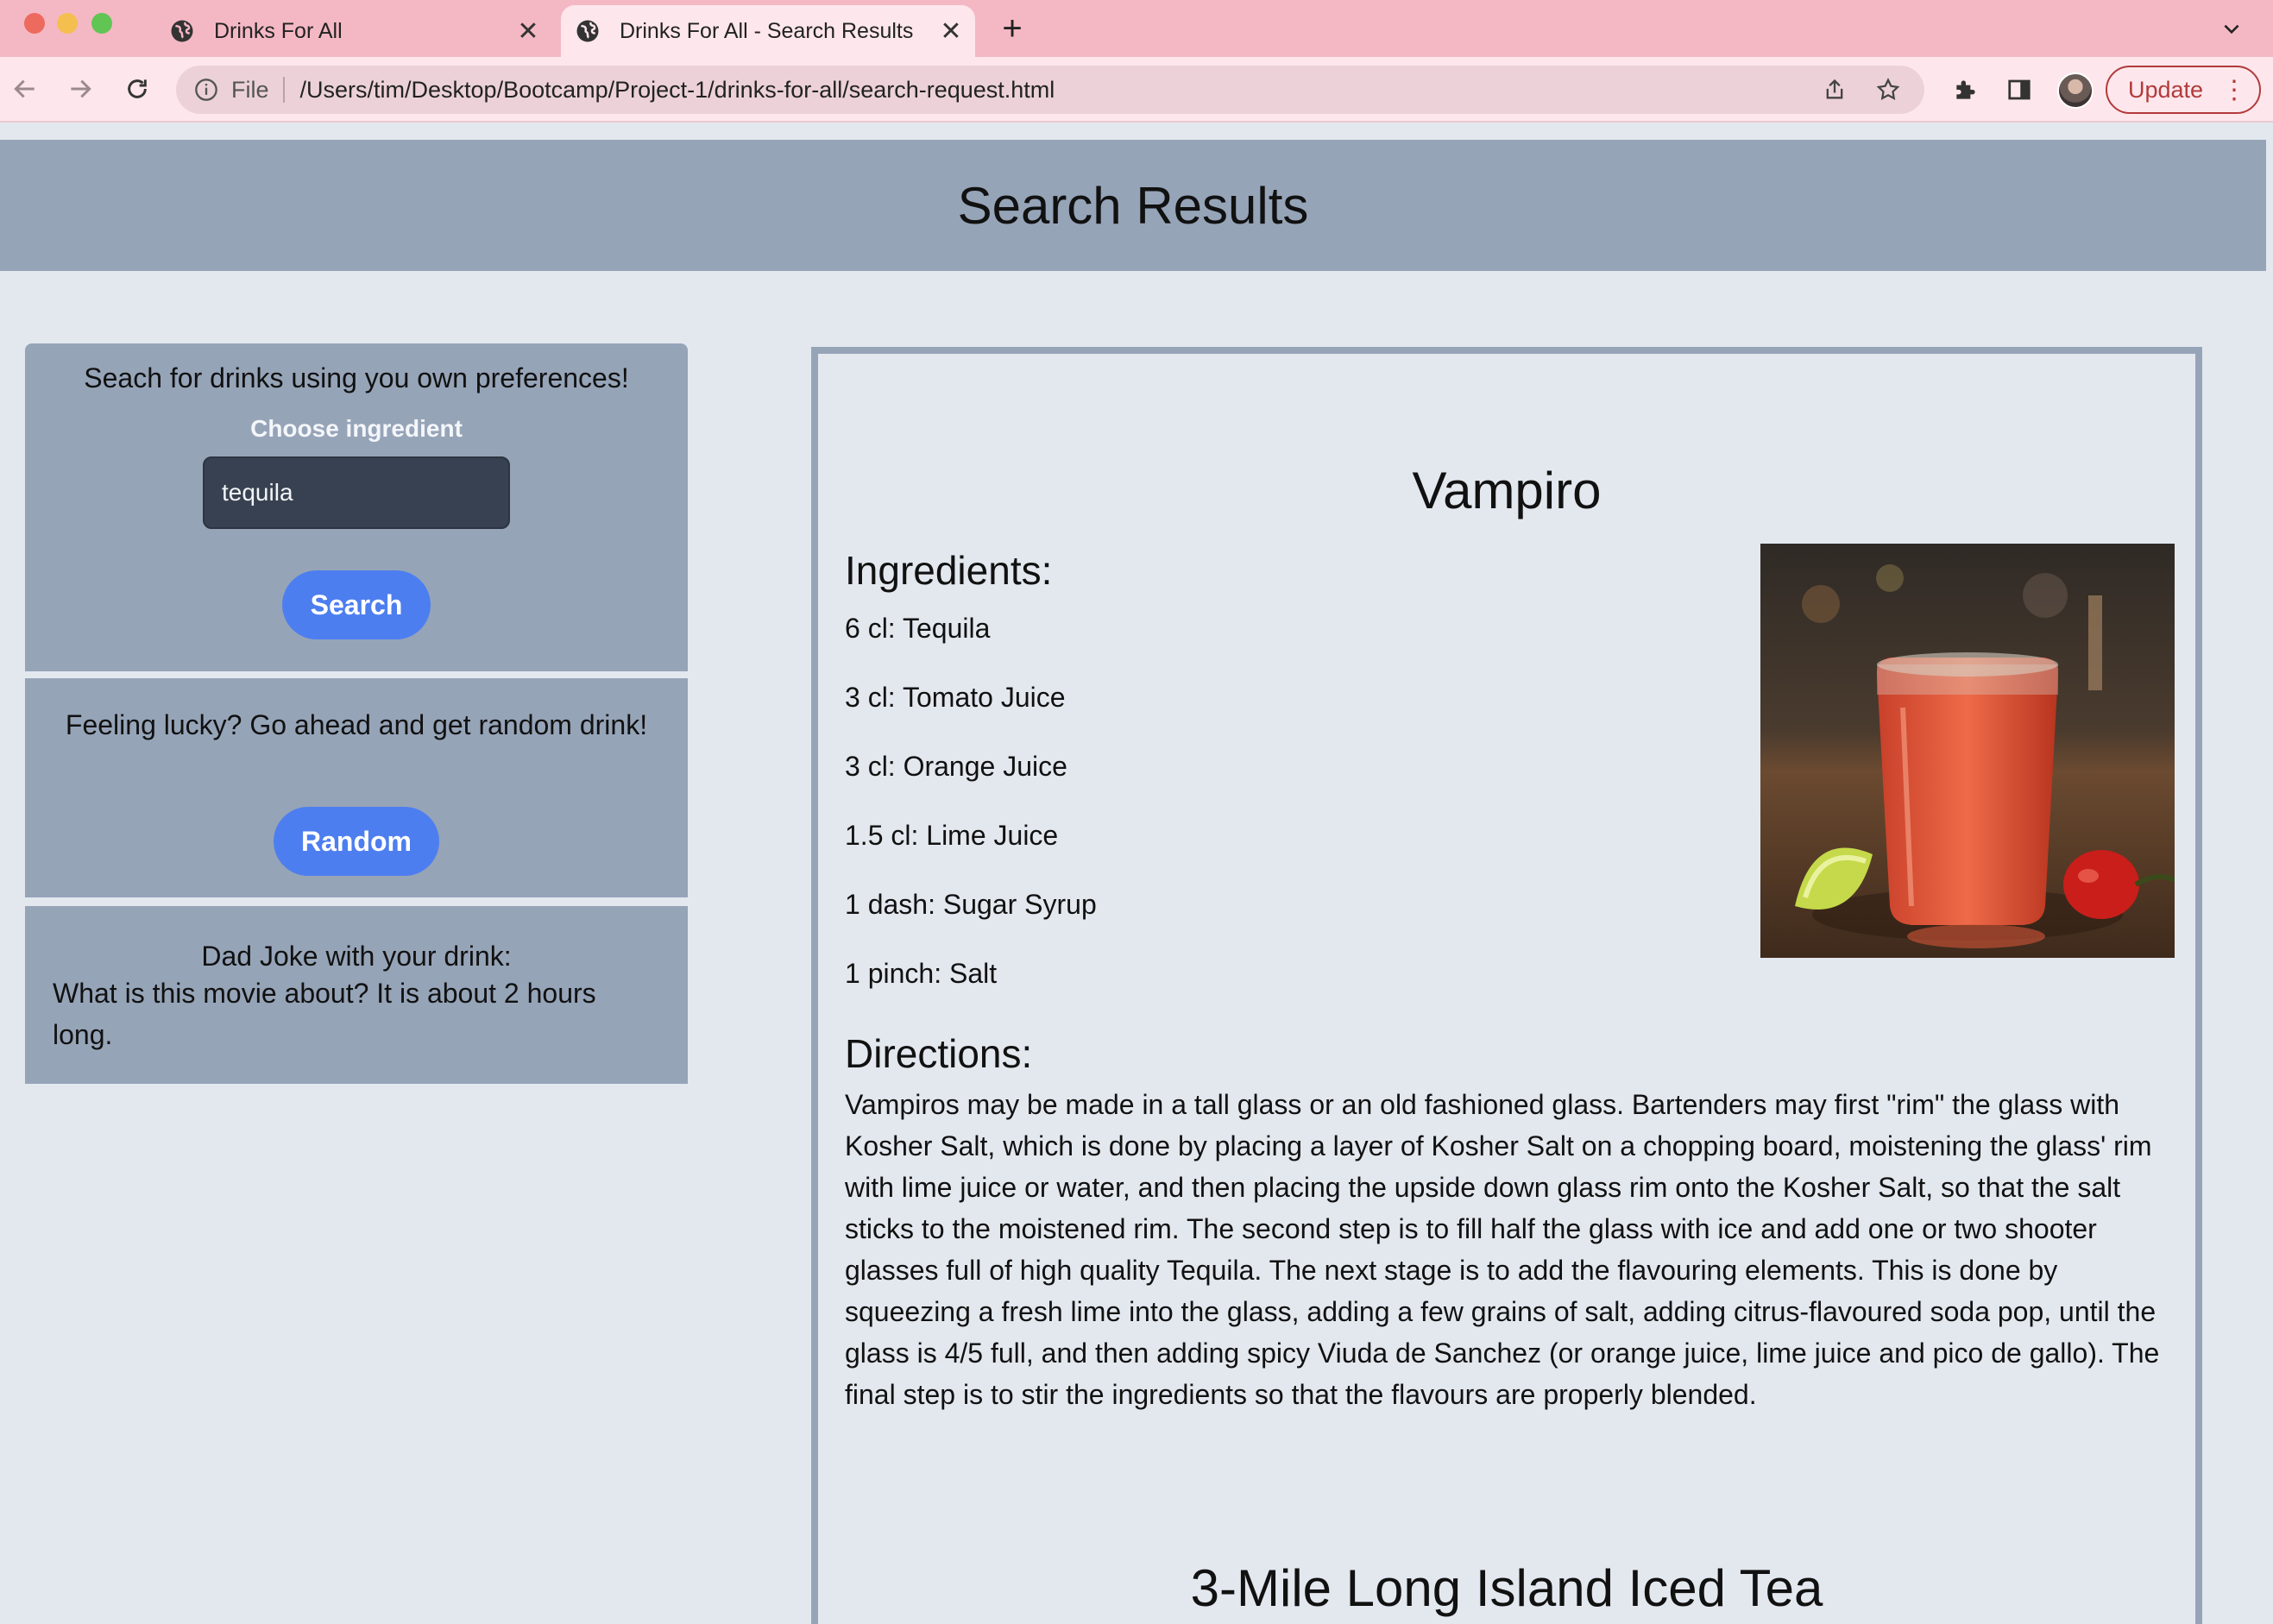 Image resolution: width=2273 pixels, height=1624 pixels. I want to click on ingredient-input, so click(357, 492).